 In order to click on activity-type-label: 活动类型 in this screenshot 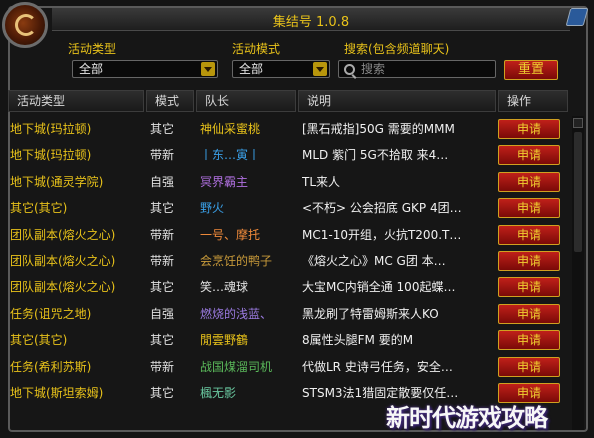, I will do `click(92, 49)`.